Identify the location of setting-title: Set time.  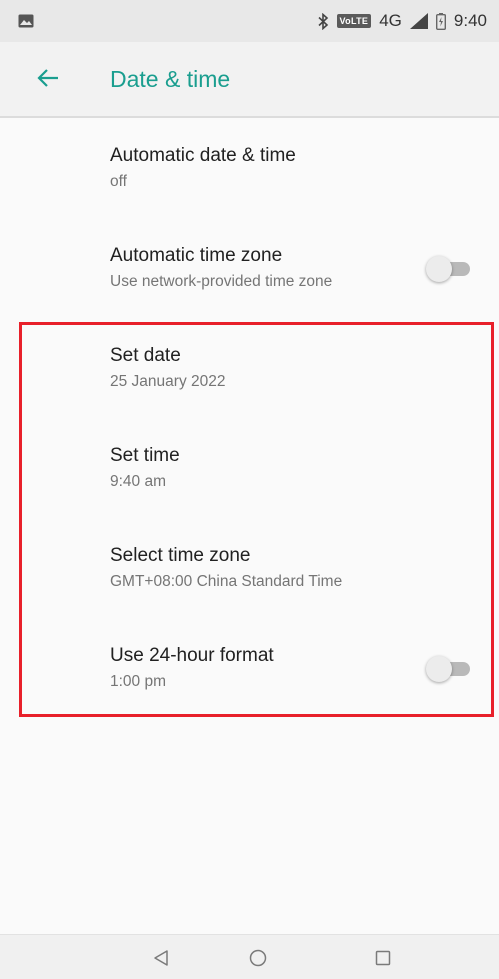
(145, 455).